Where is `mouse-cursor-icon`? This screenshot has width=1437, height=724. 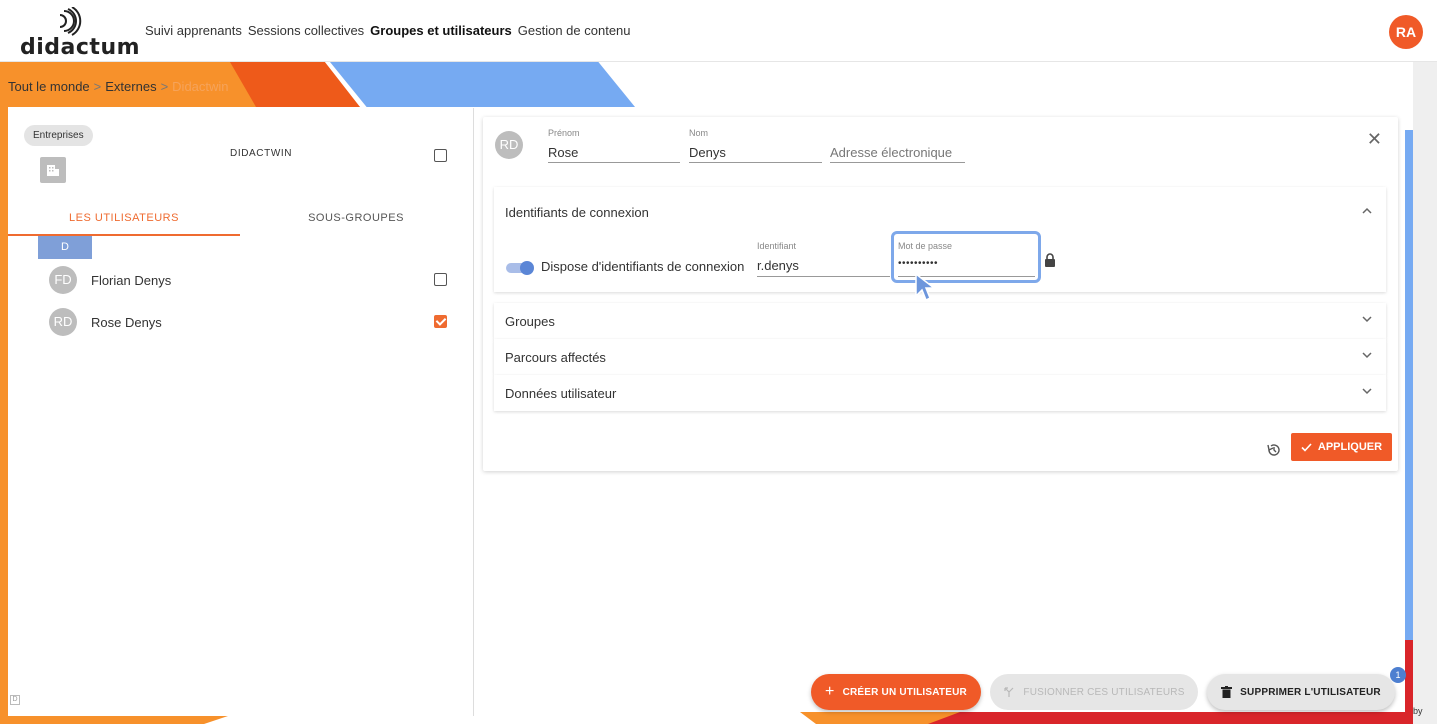 mouse-cursor-icon is located at coordinates (925, 287).